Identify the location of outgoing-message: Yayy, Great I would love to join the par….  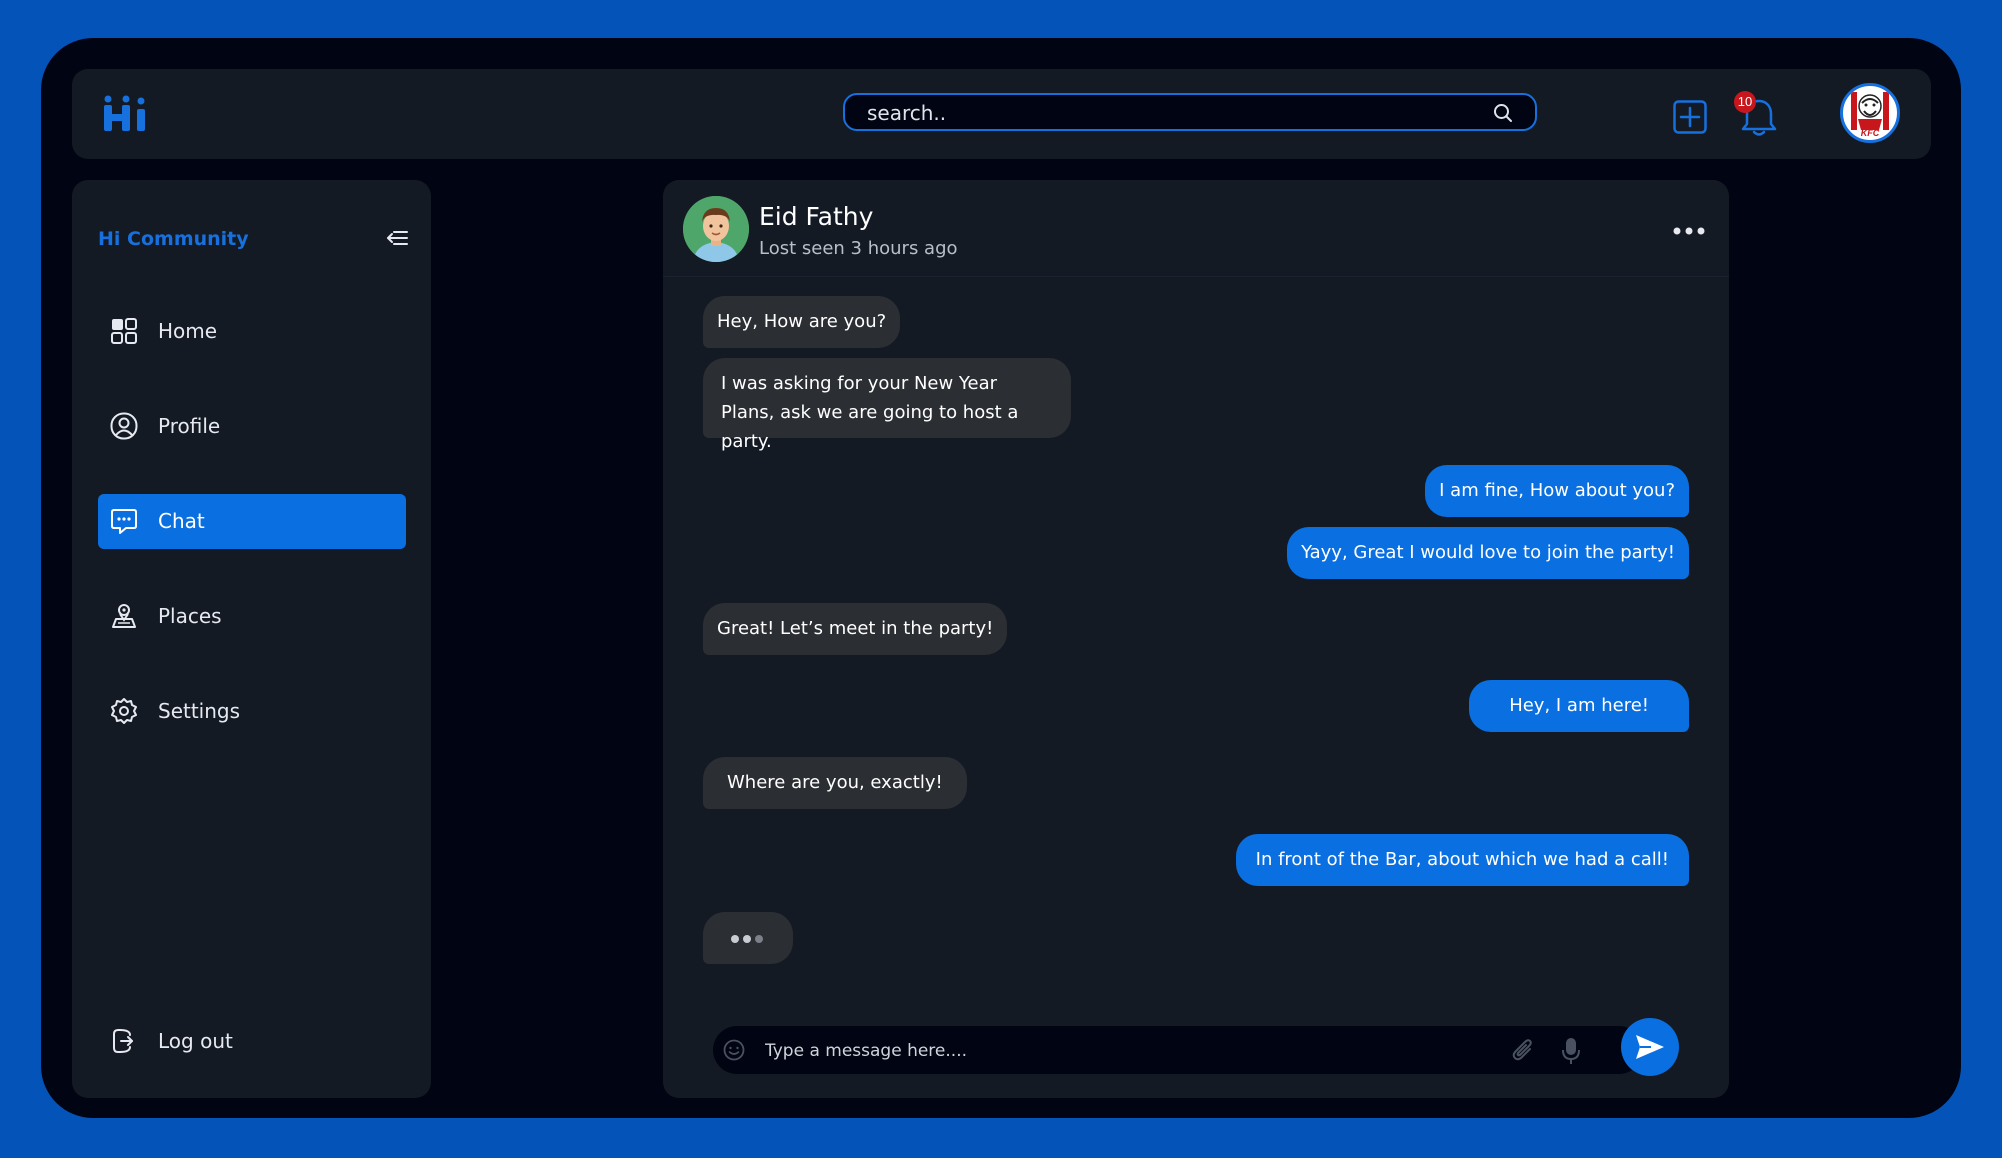
(1488, 553).